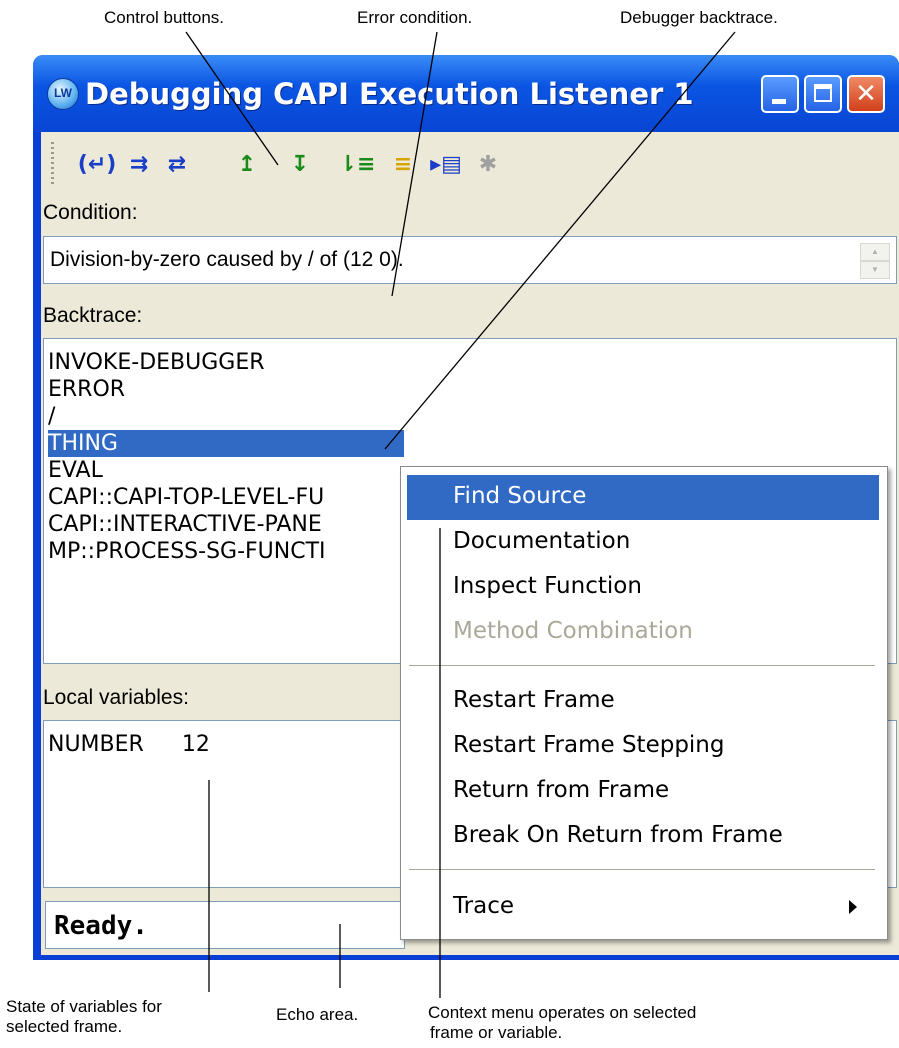 Image resolution: width=899 pixels, height=1048 pixels. I want to click on menu-item-label: Return from Frame, so click(561, 790).